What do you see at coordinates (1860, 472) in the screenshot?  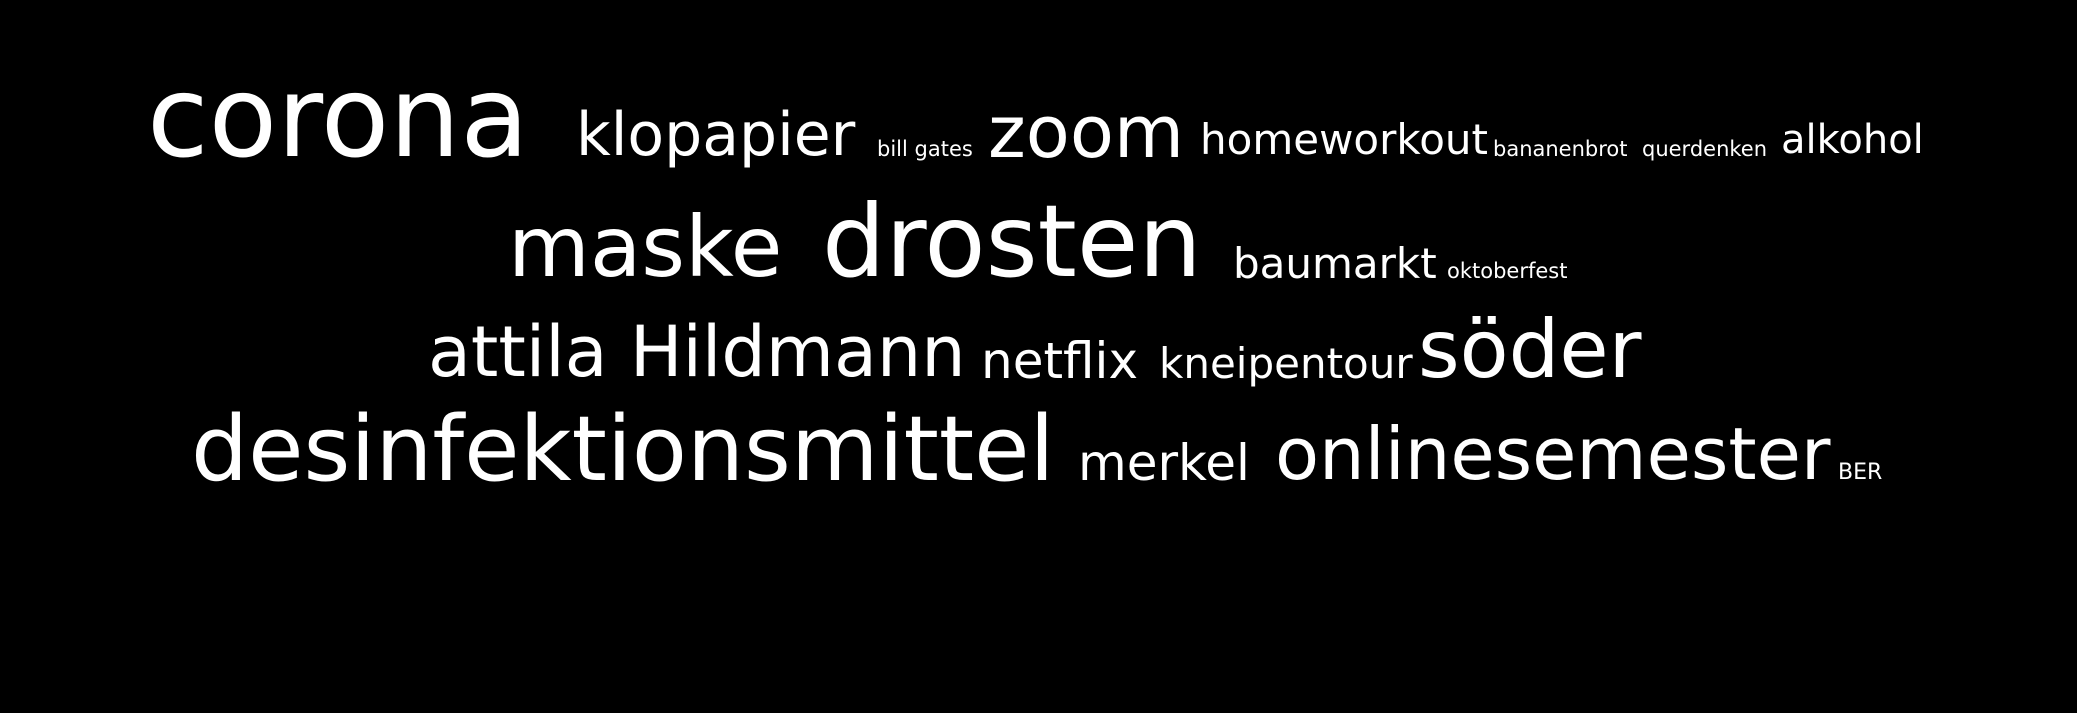 I see `word-ber: BER` at bounding box center [1860, 472].